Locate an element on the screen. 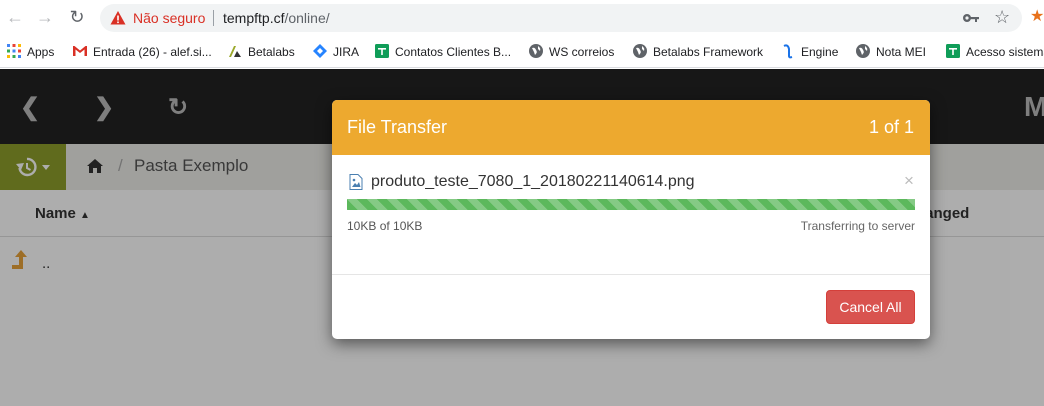 The height and width of the screenshot is (406, 1044). apps-grid-icon is located at coordinates (14, 51).